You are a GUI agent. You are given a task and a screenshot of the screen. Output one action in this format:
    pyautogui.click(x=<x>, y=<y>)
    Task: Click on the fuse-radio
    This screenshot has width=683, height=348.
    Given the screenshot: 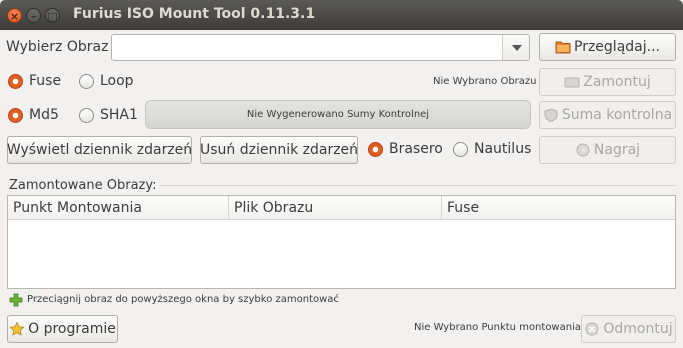 What is the action you would take?
    pyautogui.click(x=15, y=81)
    